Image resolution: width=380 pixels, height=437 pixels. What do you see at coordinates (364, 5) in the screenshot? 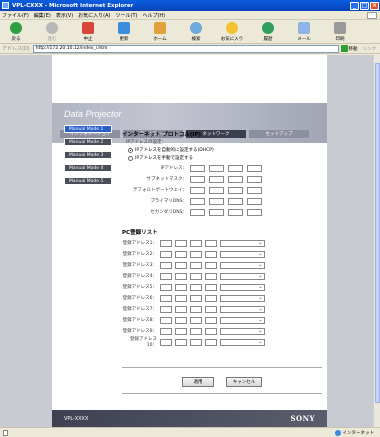
I see `maximize-button: □` at bounding box center [364, 5].